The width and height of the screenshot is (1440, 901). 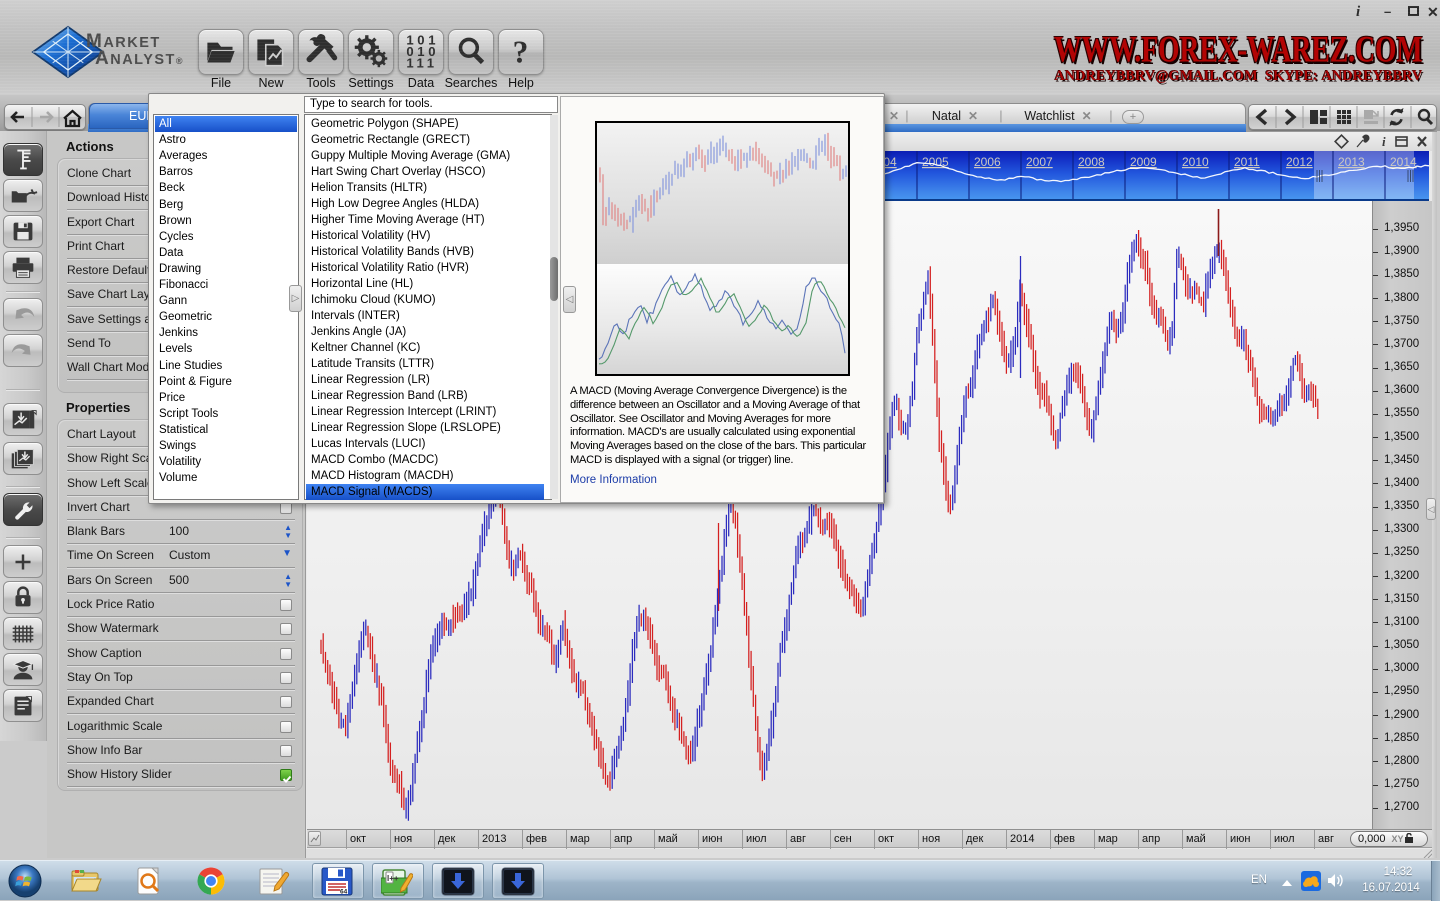 What do you see at coordinates (987, 162) in the screenshot?
I see `svg-text: 2006` at bounding box center [987, 162].